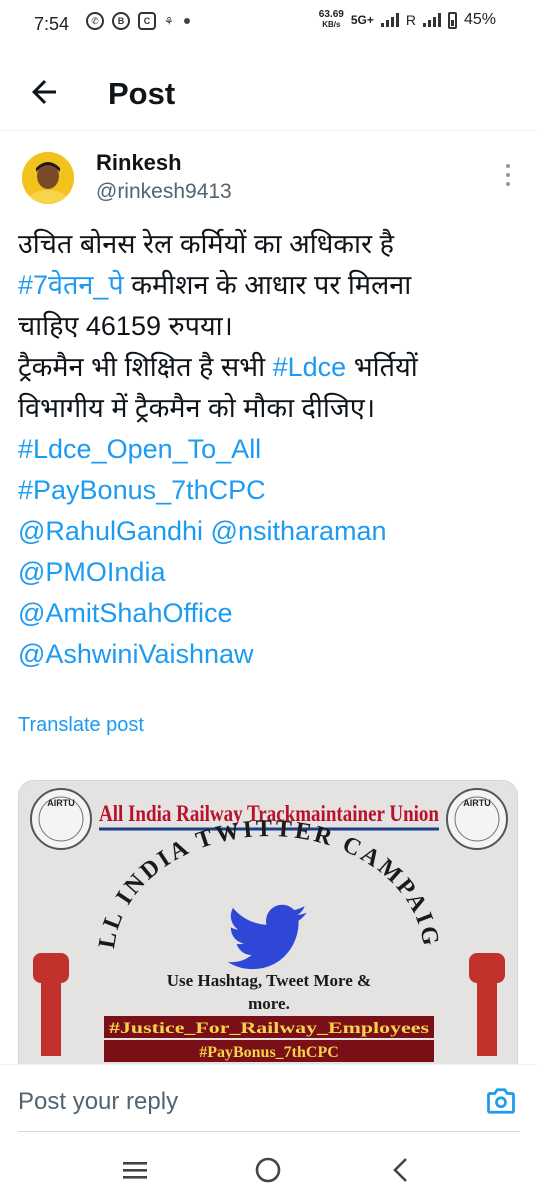 This screenshot has width=538, height=1200. Describe the element at coordinates (389, 20) in the screenshot. I see `signal-icon` at that location.